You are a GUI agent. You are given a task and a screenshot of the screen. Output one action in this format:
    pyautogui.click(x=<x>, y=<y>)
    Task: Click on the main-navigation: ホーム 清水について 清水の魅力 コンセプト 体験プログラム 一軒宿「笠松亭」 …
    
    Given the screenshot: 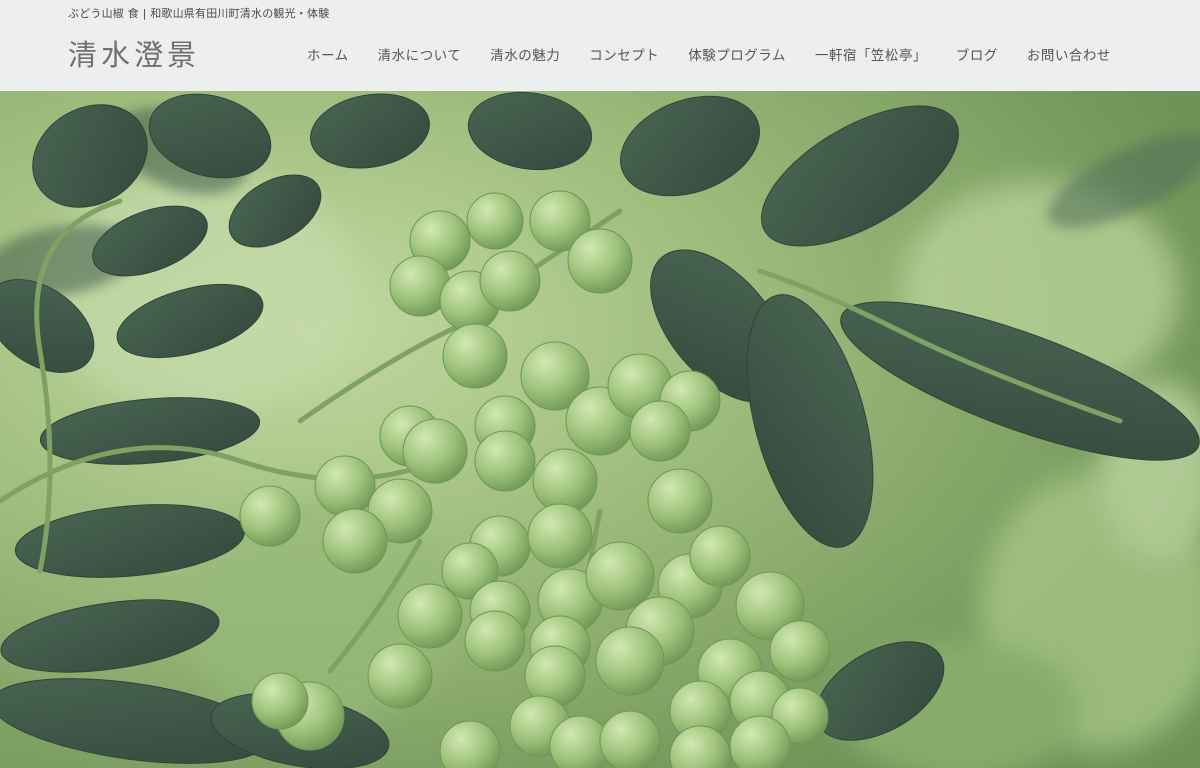 What is the action you would take?
    pyautogui.click(x=709, y=54)
    